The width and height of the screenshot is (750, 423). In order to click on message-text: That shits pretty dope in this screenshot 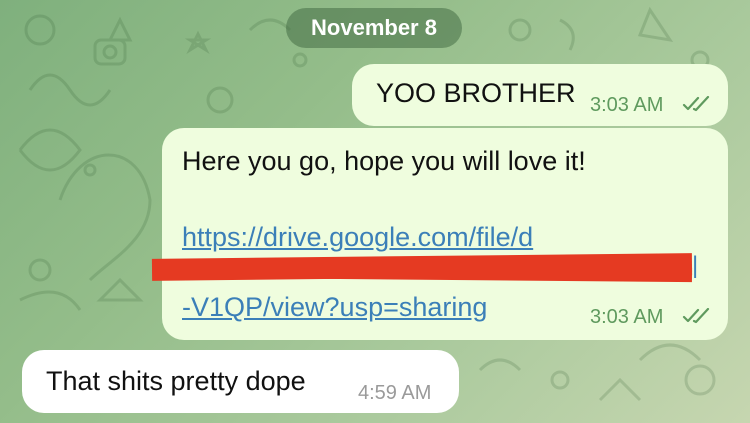, I will do `click(176, 381)`.